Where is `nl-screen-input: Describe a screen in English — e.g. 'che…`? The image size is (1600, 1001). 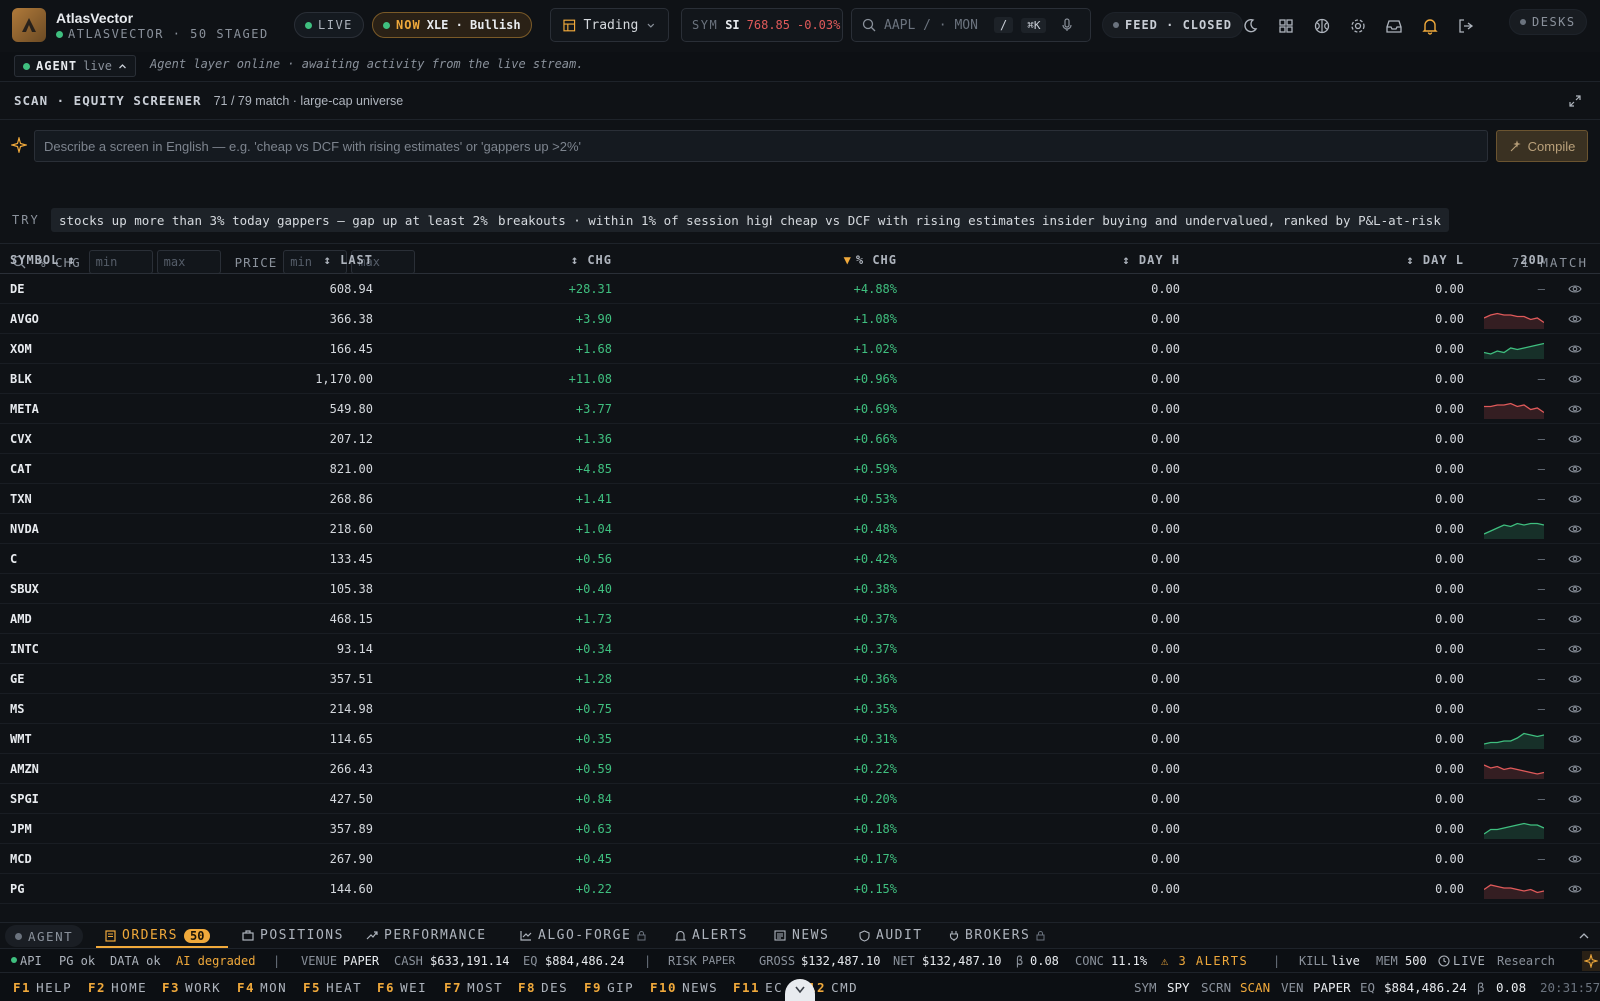 nl-screen-input: Describe a screen in English — e.g. 'che… is located at coordinates (761, 146).